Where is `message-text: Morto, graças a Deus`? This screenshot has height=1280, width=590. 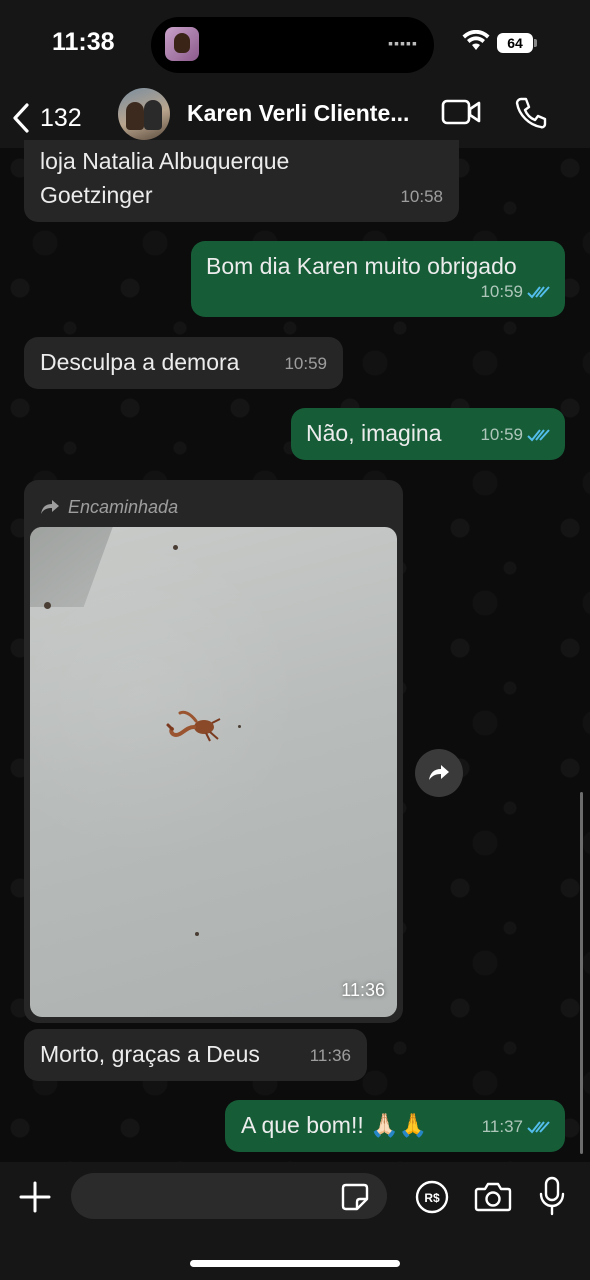
message-text: Morto, graças a Deus is located at coordinates (150, 1054).